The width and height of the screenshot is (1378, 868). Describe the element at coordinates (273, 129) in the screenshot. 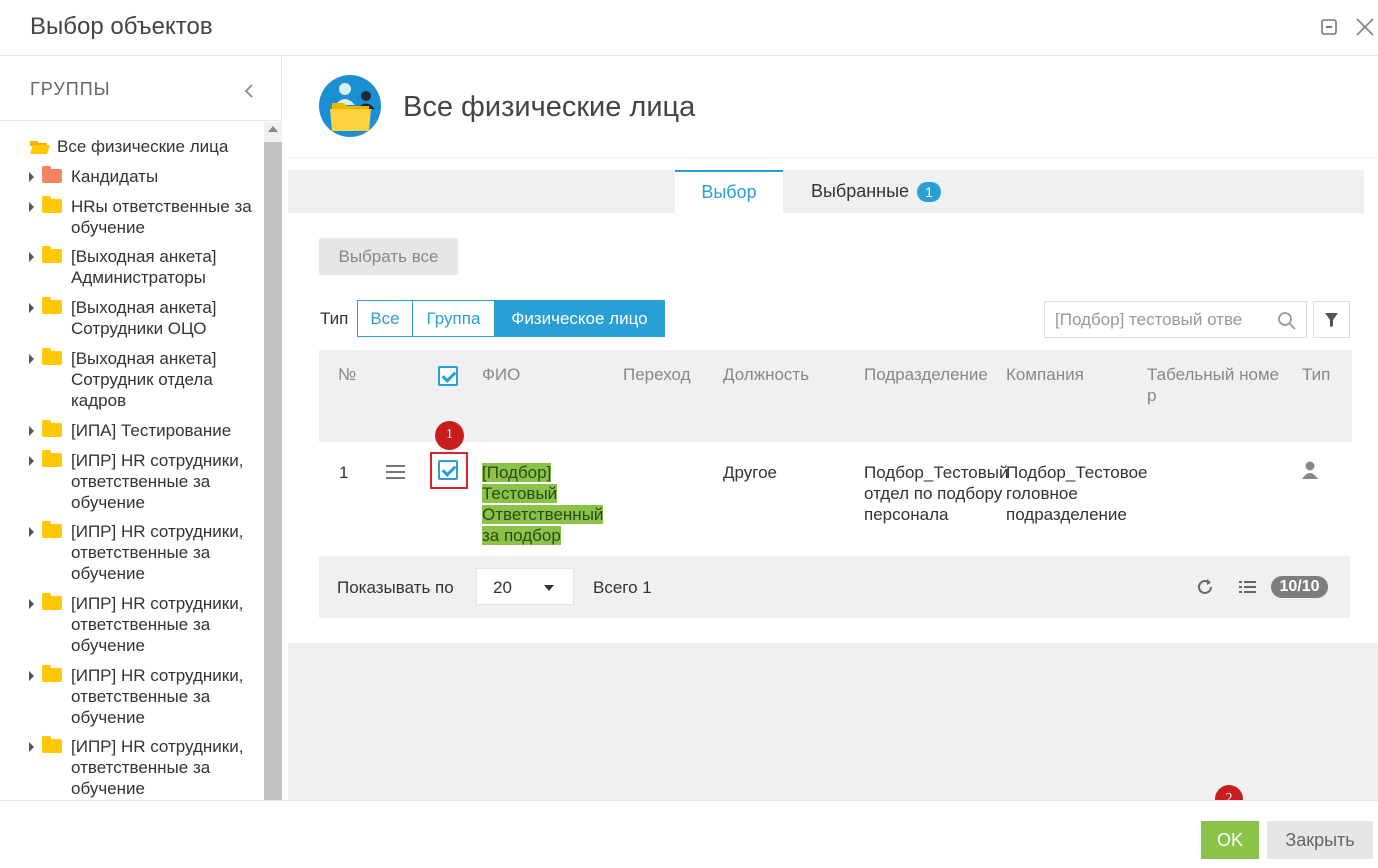

I see `scroll-up-icon` at that location.